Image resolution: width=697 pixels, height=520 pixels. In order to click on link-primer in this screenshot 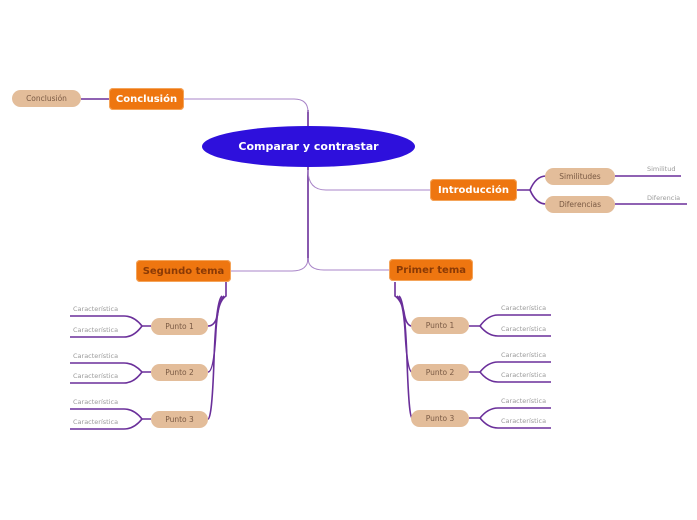, I will do `click(348, 264)`.